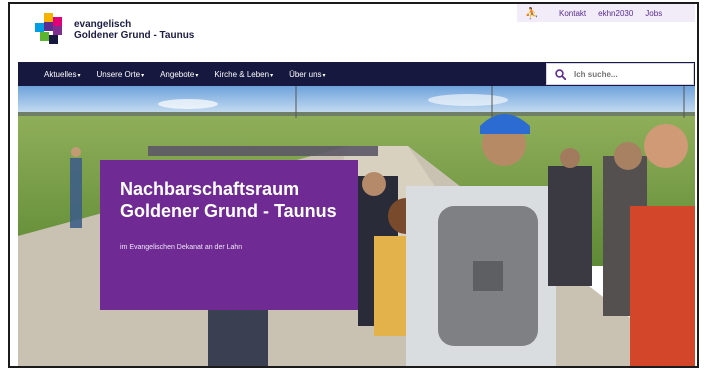  I want to click on nav-label: Kirche & Leben, so click(242, 74).